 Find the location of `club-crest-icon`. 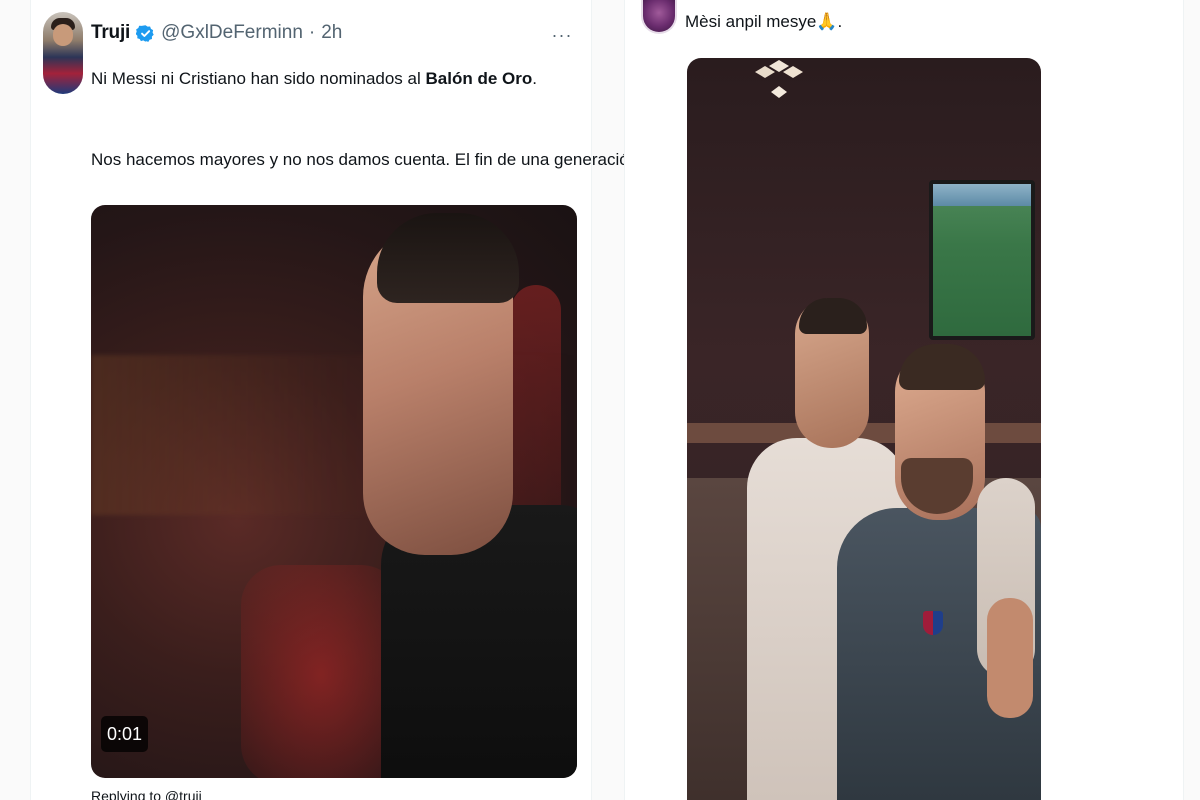

club-crest-icon is located at coordinates (933, 623).